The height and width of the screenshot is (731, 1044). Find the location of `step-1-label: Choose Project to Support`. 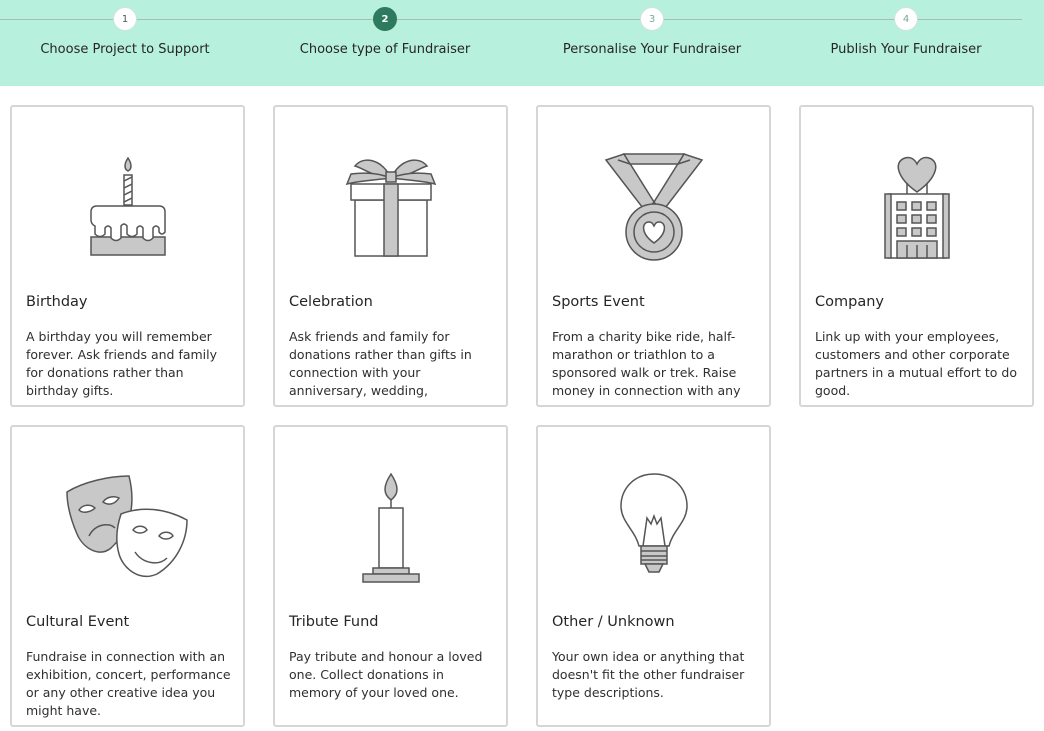

step-1-label: Choose Project to Support is located at coordinates (124, 49).